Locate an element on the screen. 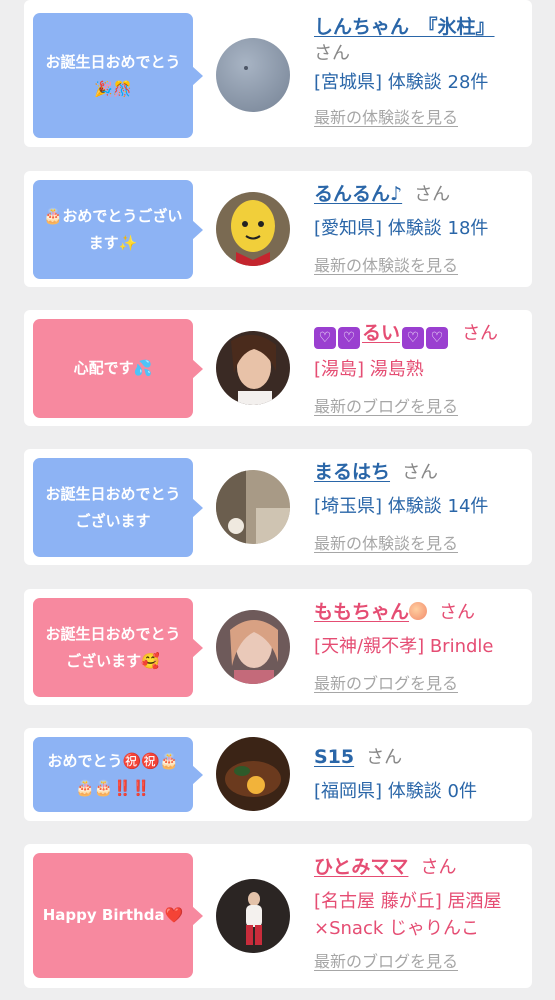 The height and width of the screenshot is (1000, 555). message-bubble: お誕生日おめでとうございます🥰 is located at coordinates (118, 647).